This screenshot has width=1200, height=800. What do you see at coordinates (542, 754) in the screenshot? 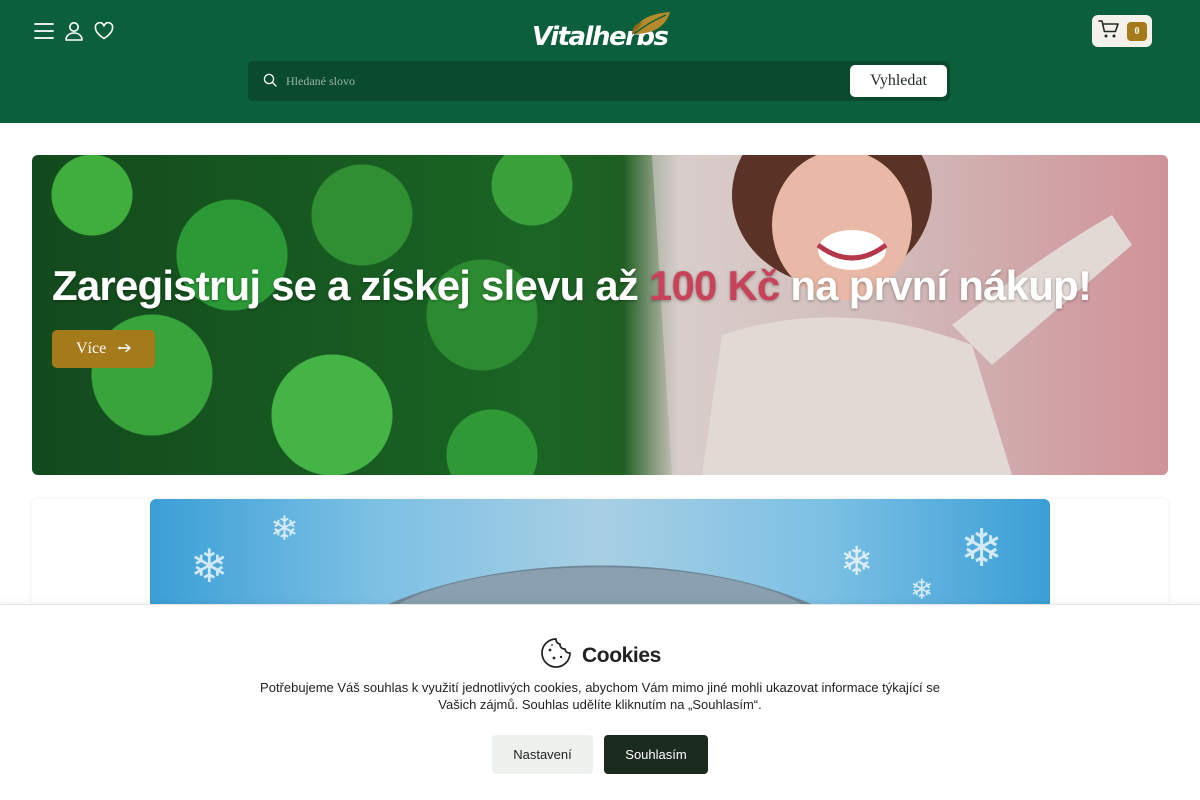
I see `cookie-settings-button: Nastavení` at bounding box center [542, 754].